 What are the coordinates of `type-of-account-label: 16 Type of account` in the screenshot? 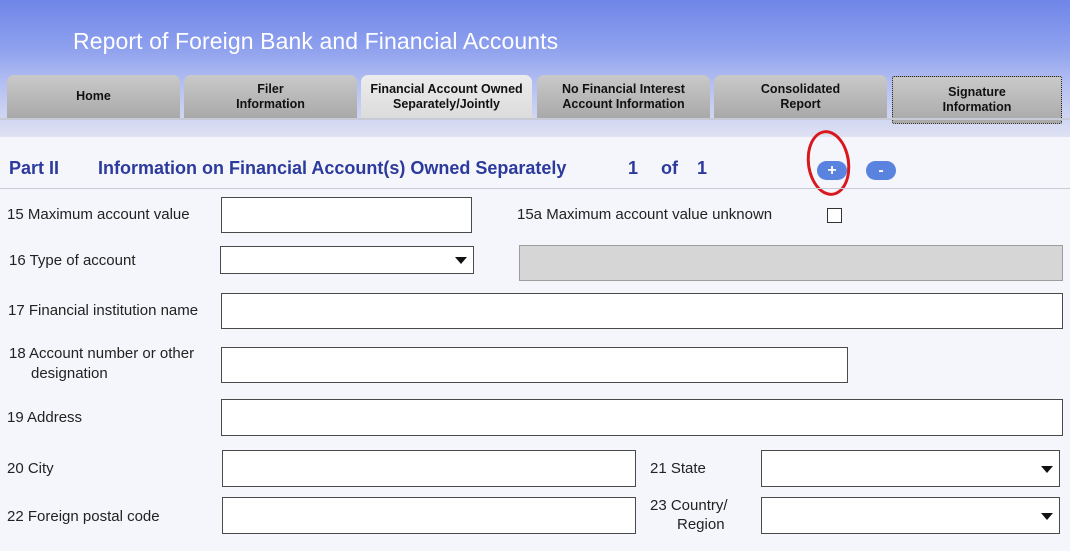 It's located at (72, 260).